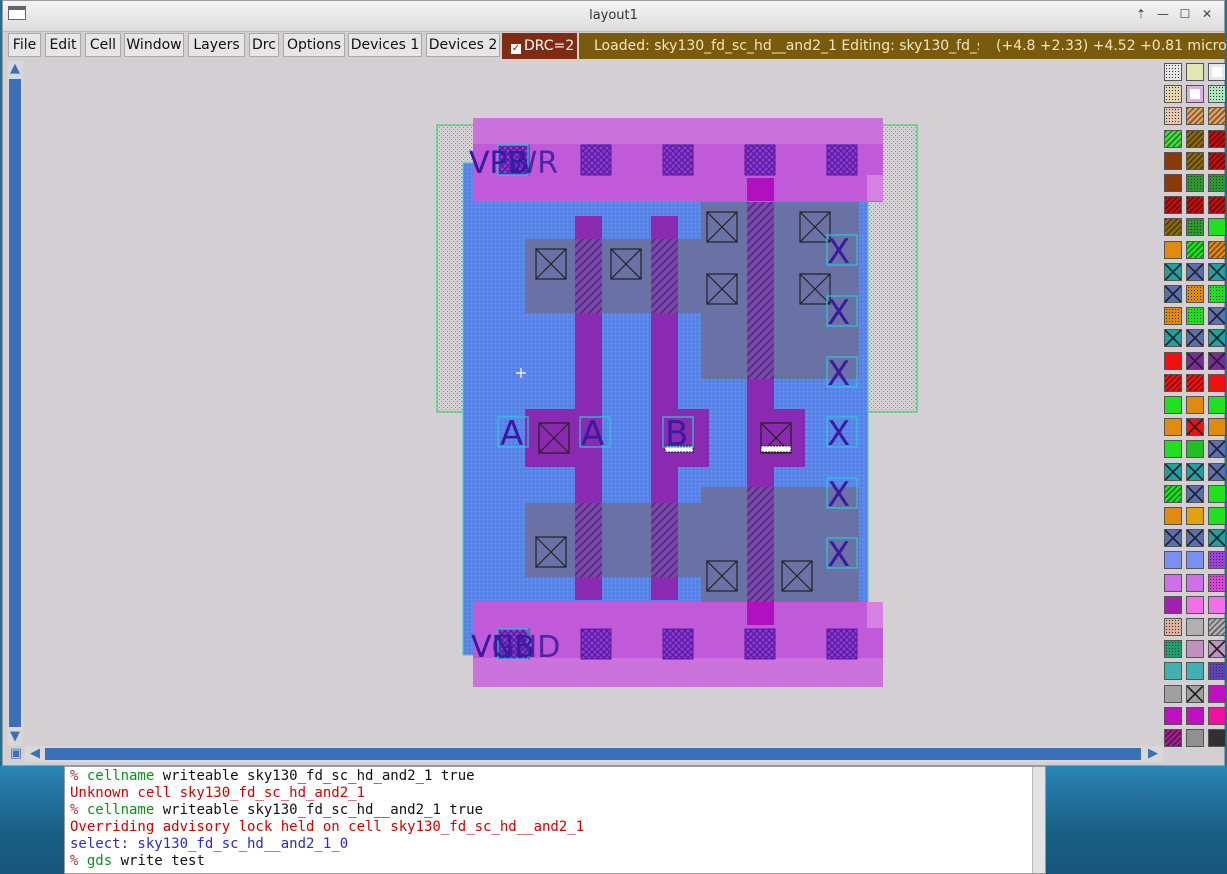 The width and height of the screenshot is (1227, 874). Describe the element at coordinates (1038, 820) in the screenshot. I see `console-scrollbar` at that location.